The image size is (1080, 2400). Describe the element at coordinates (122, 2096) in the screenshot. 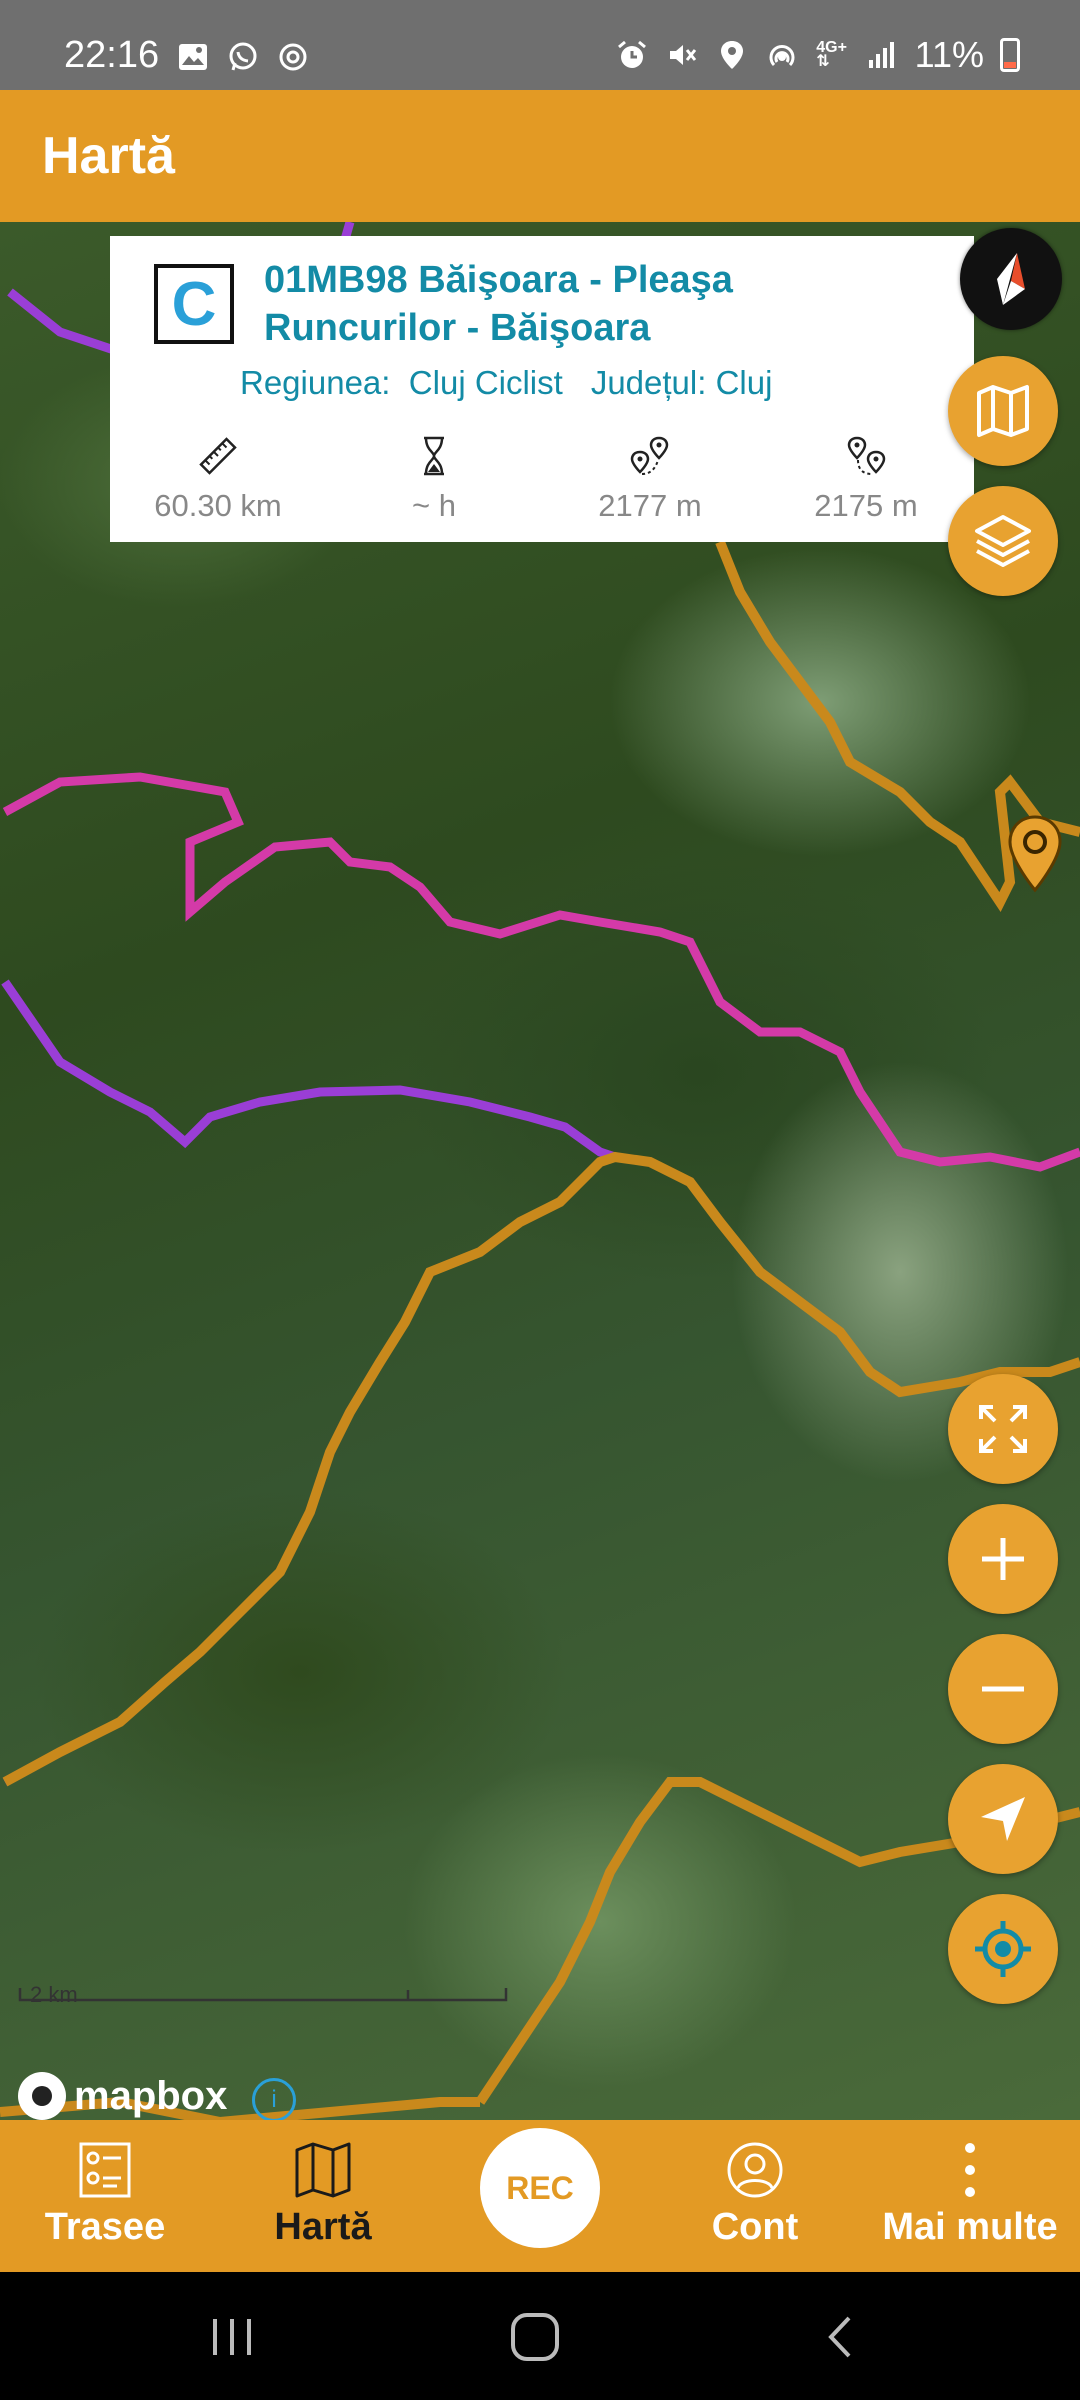

I see `mapbox-attribution: mapbox` at that location.